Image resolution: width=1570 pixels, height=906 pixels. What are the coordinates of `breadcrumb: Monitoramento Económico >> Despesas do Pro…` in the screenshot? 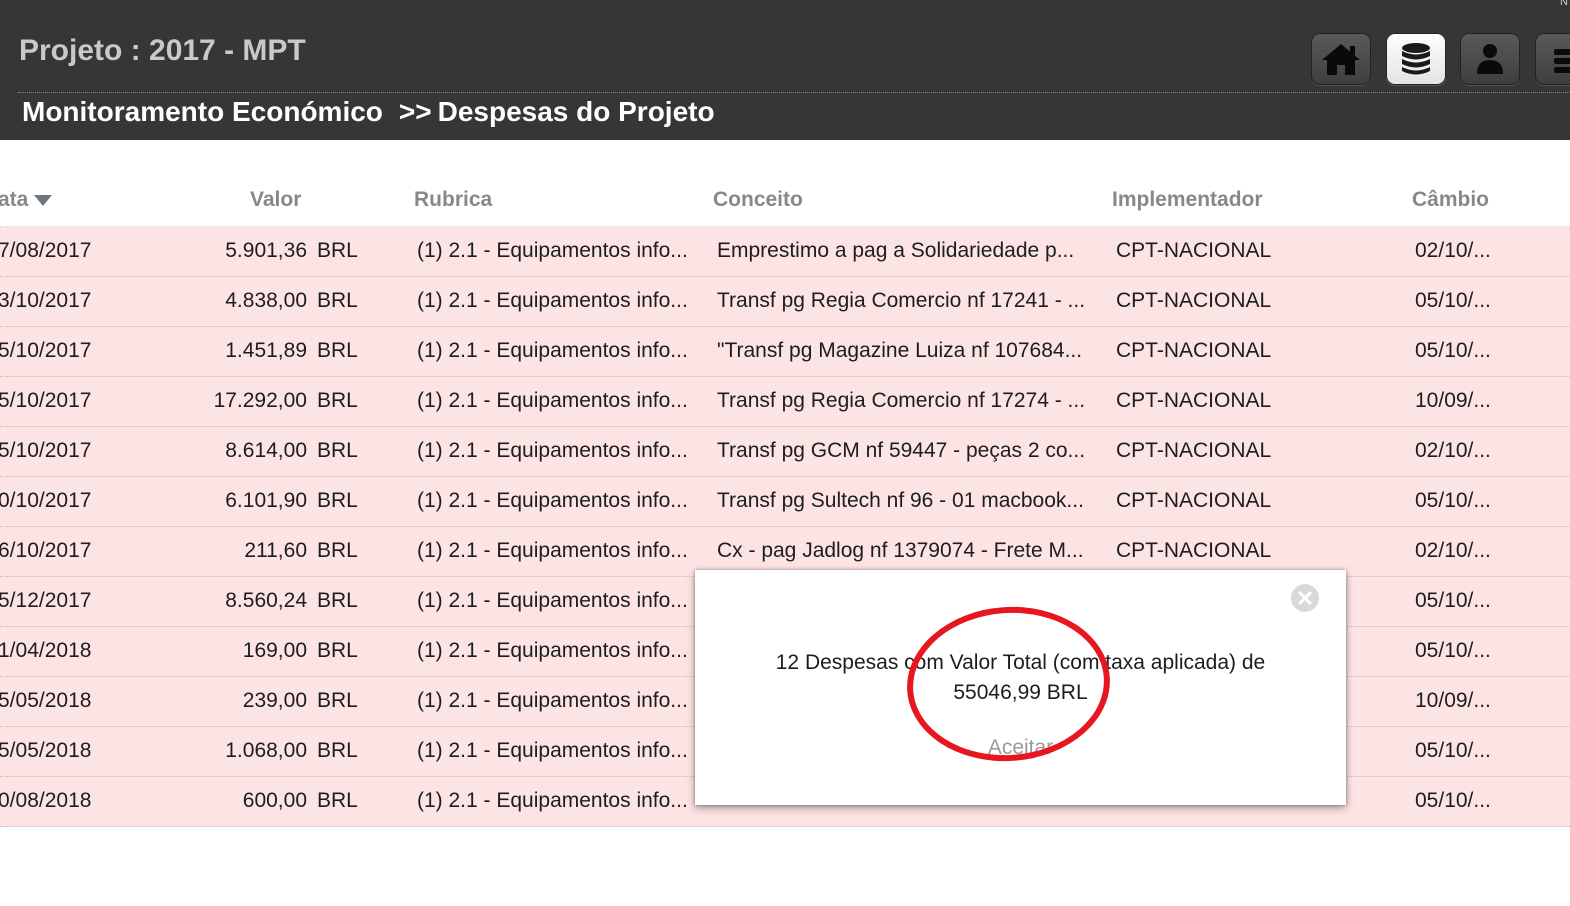 It's located at (368, 112).